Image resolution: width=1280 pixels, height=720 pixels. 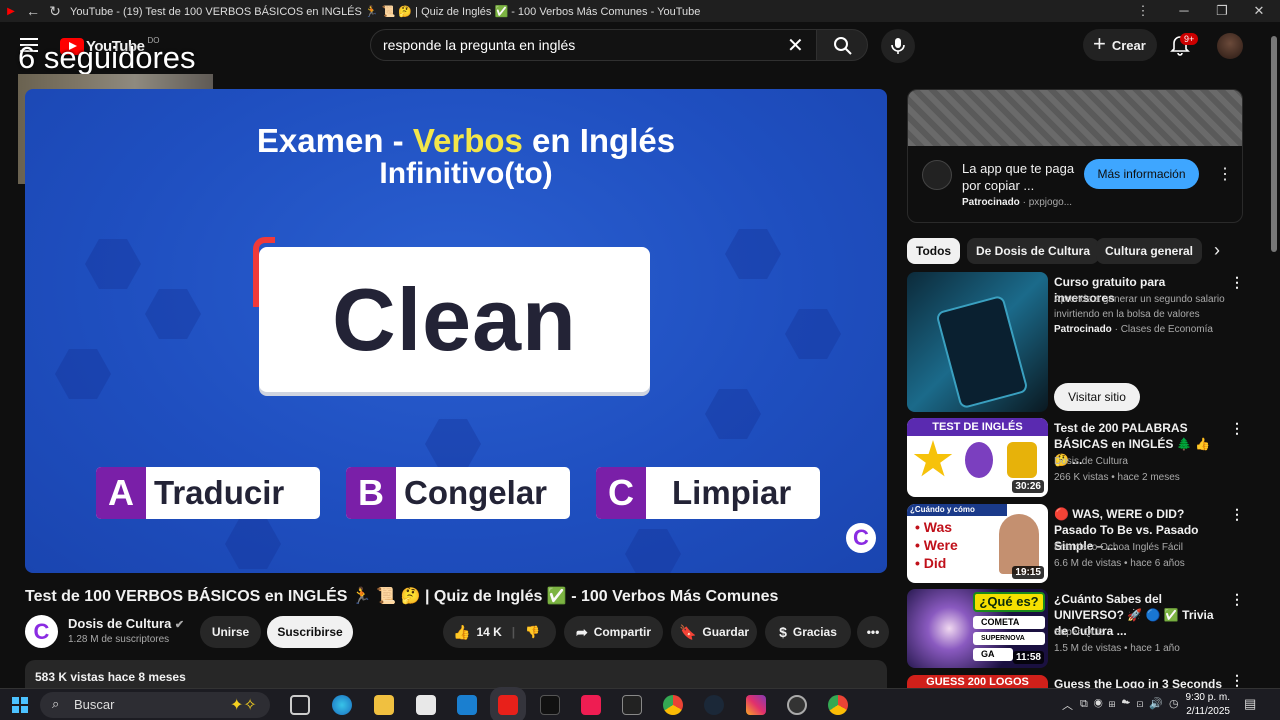 I want to click on quiz-word: Clean, so click(x=454, y=319).